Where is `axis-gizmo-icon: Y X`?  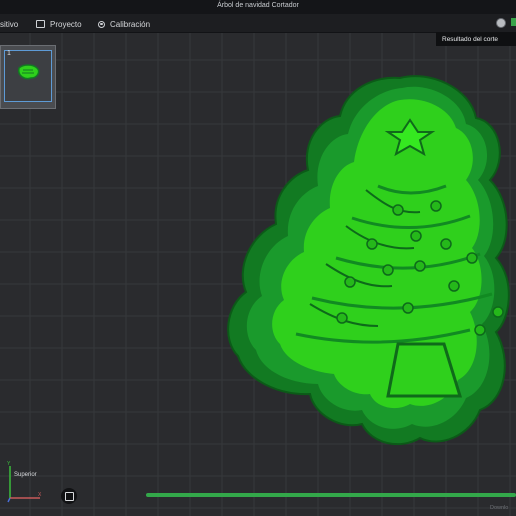 axis-gizmo-icon: Y X is located at coordinates (24, 482).